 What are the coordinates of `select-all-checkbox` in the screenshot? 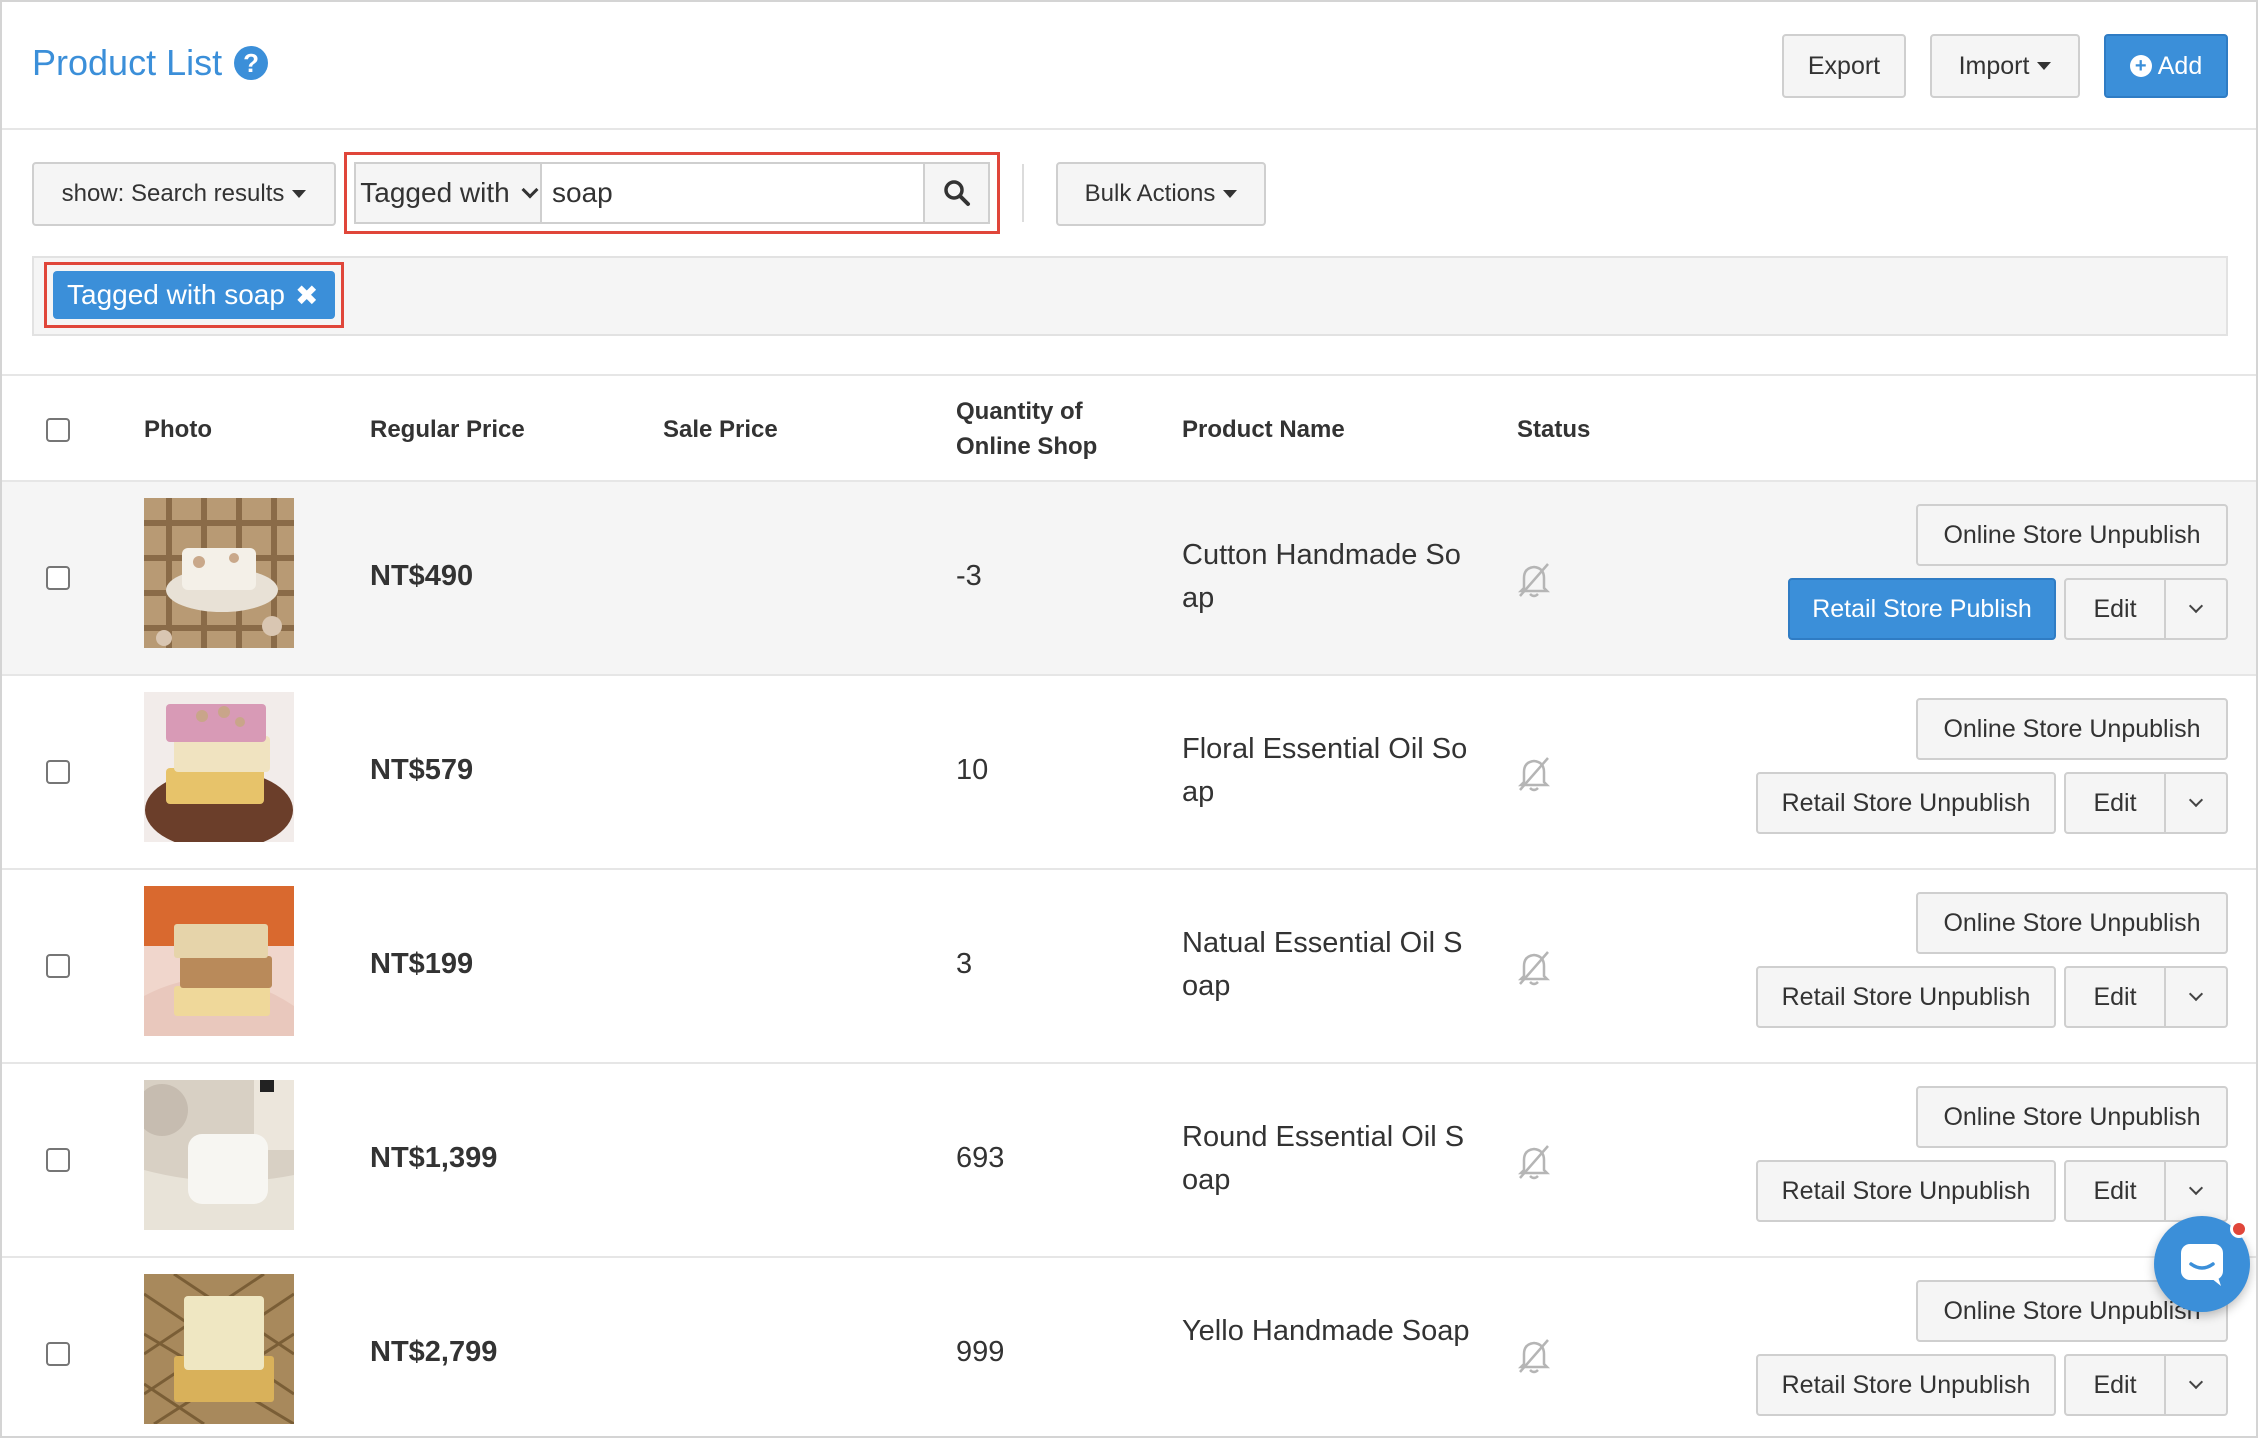 It's located at (58, 430).